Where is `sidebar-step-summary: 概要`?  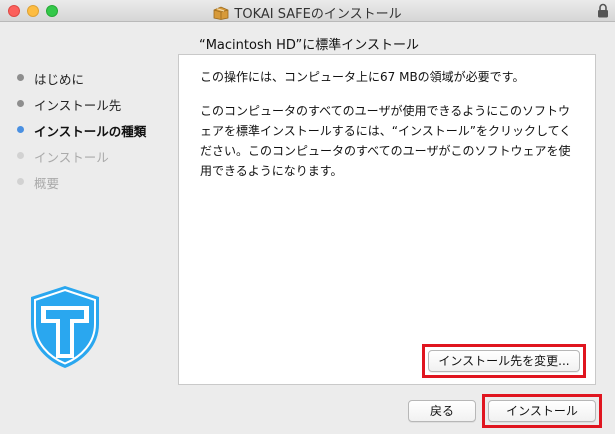 sidebar-step-summary: 概要 is located at coordinates (88, 183).